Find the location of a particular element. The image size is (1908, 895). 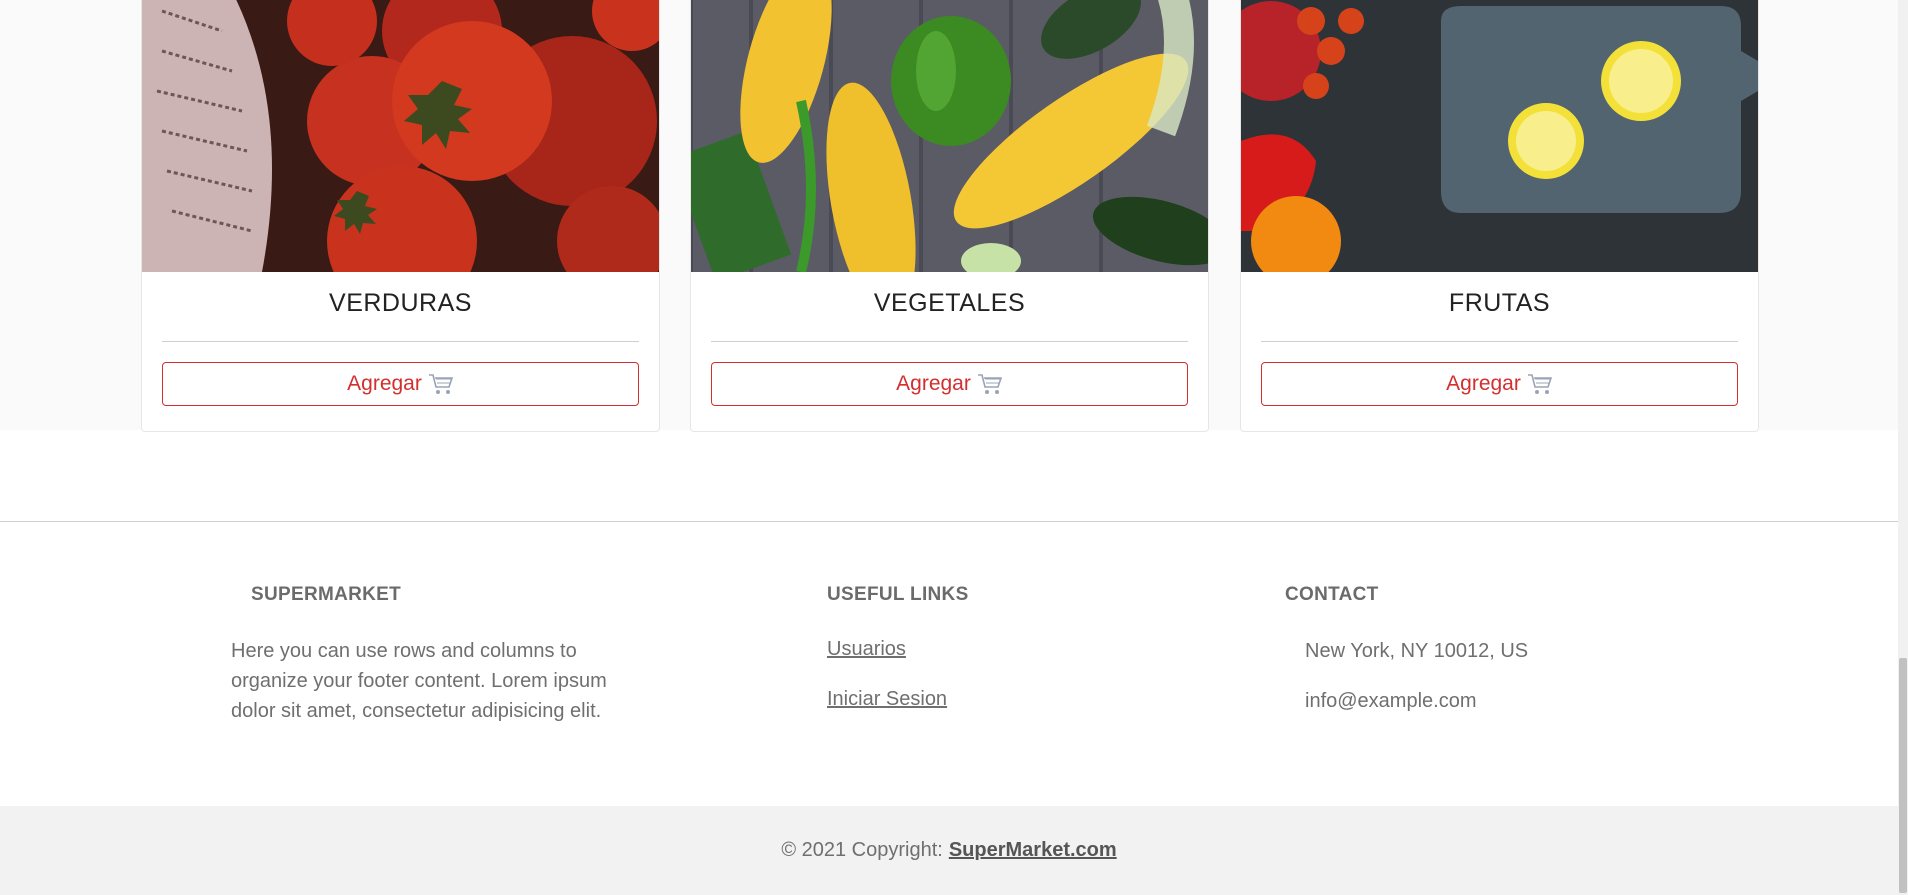

footer-contact-heading: CONTACT is located at coordinates (1332, 594).